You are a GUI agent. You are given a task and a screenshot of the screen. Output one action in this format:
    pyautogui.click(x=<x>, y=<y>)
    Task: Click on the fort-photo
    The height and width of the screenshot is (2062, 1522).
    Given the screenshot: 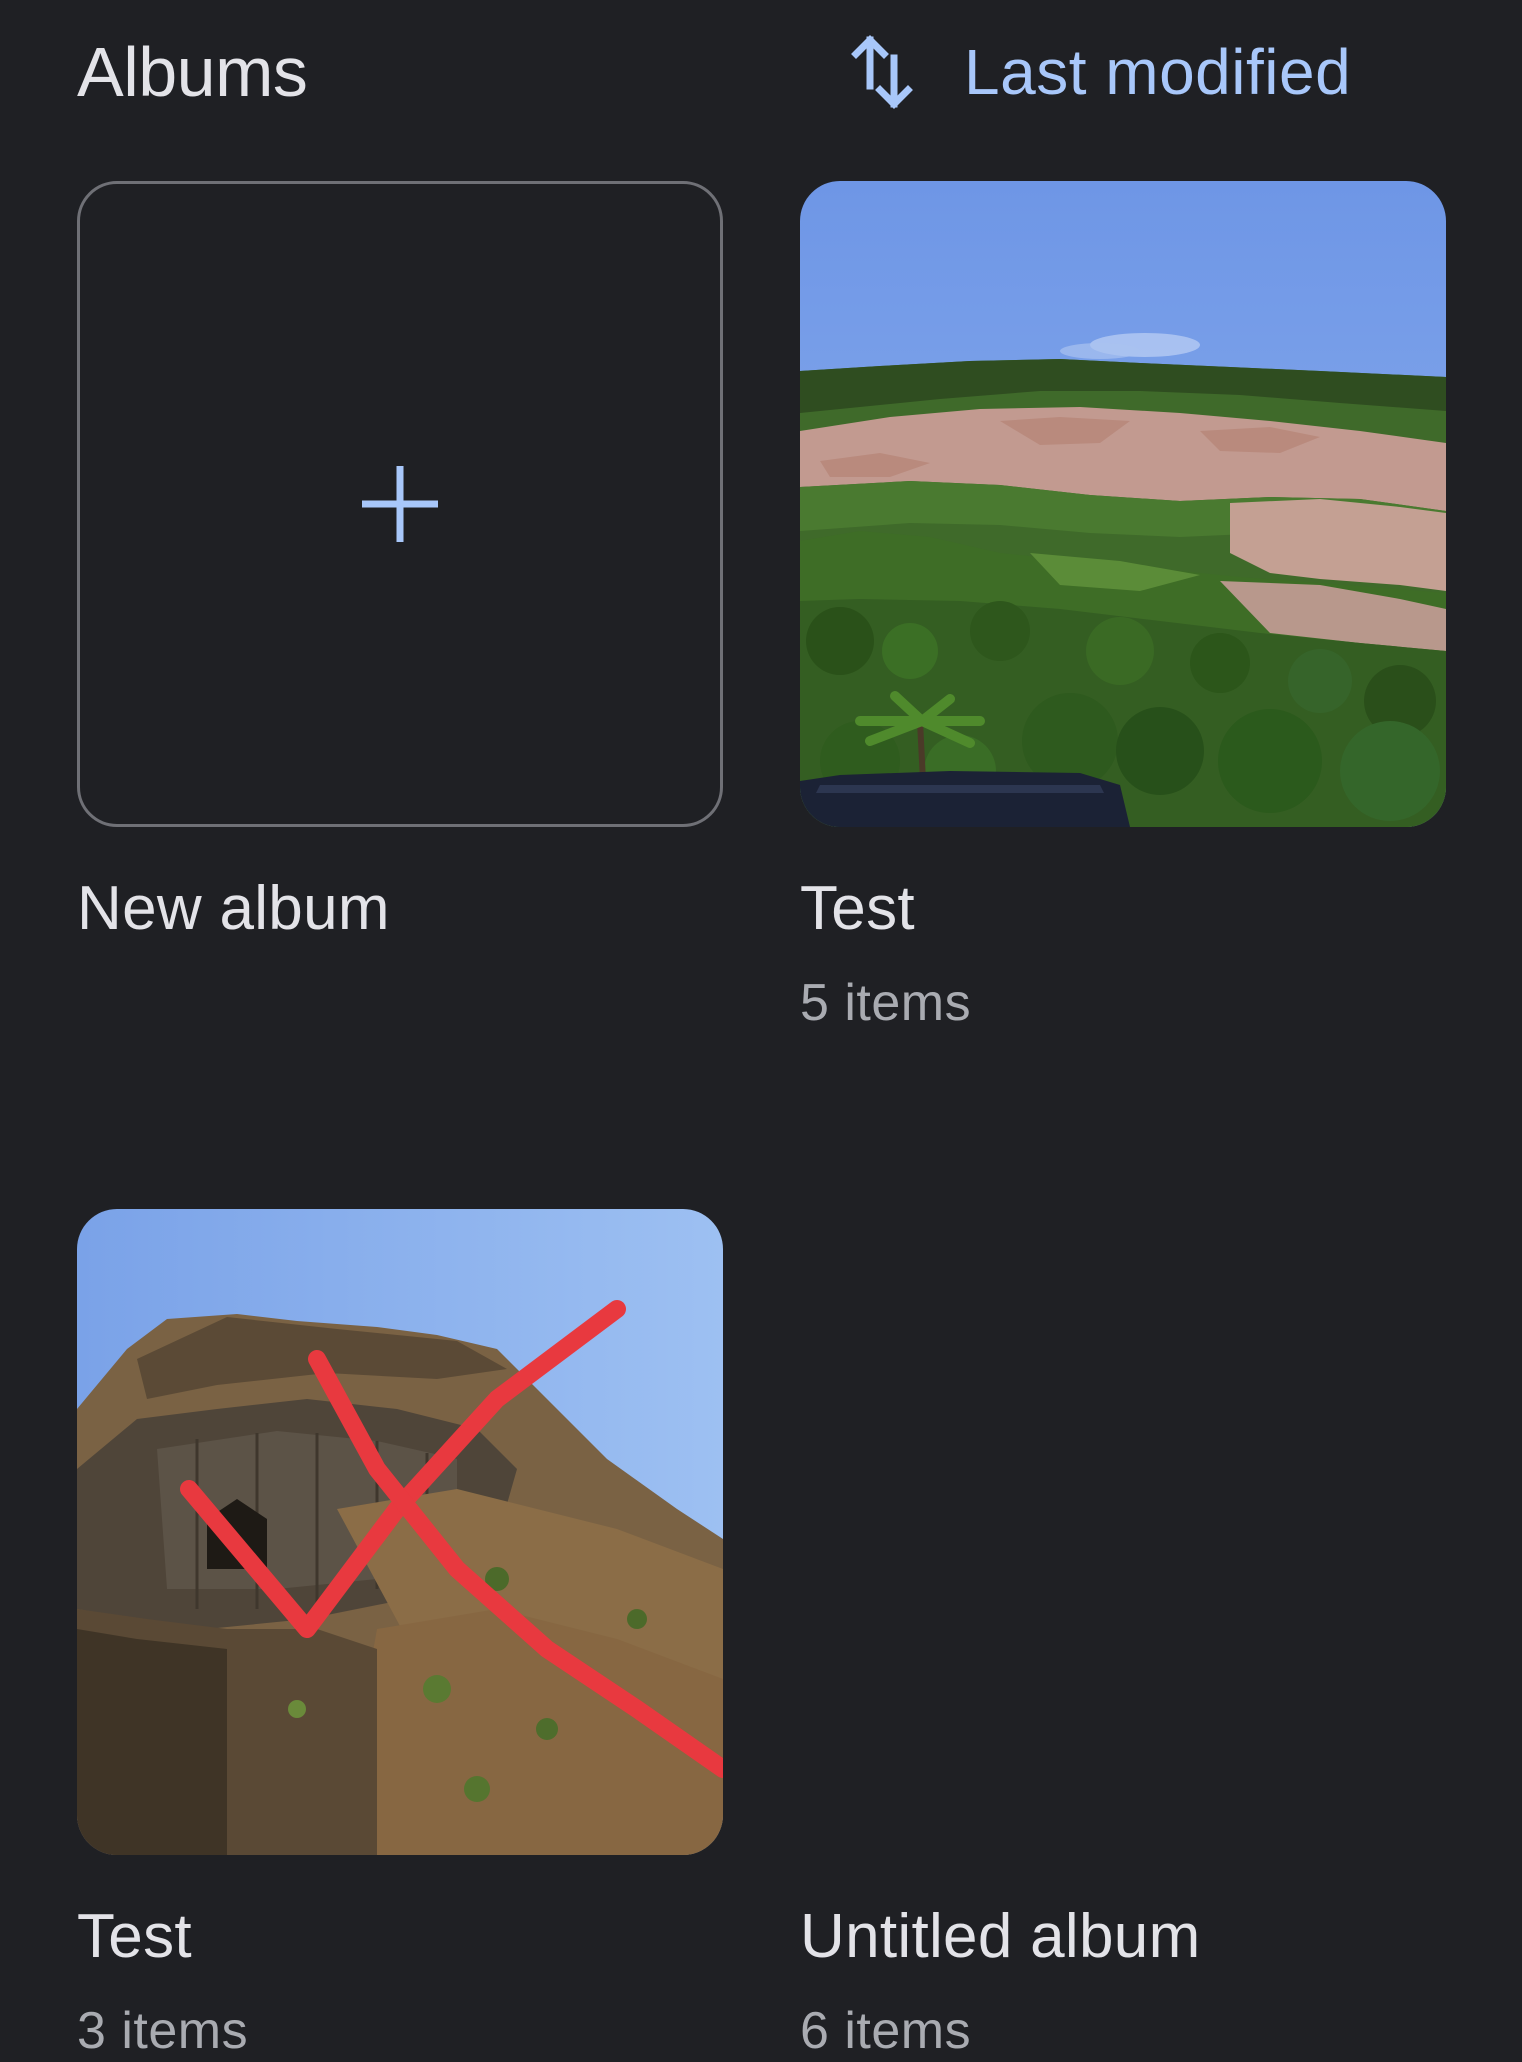 What is the action you would take?
    pyautogui.click(x=400, y=1532)
    